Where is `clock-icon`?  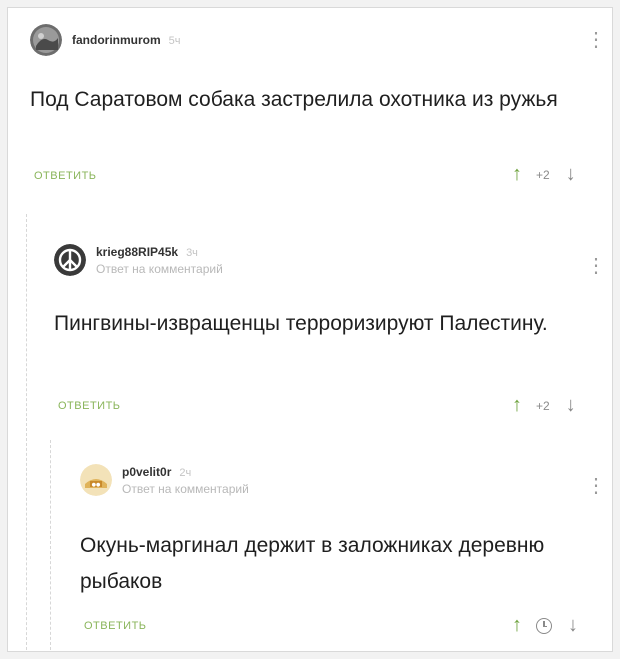
clock-icon is located at coordinates (544, 625).